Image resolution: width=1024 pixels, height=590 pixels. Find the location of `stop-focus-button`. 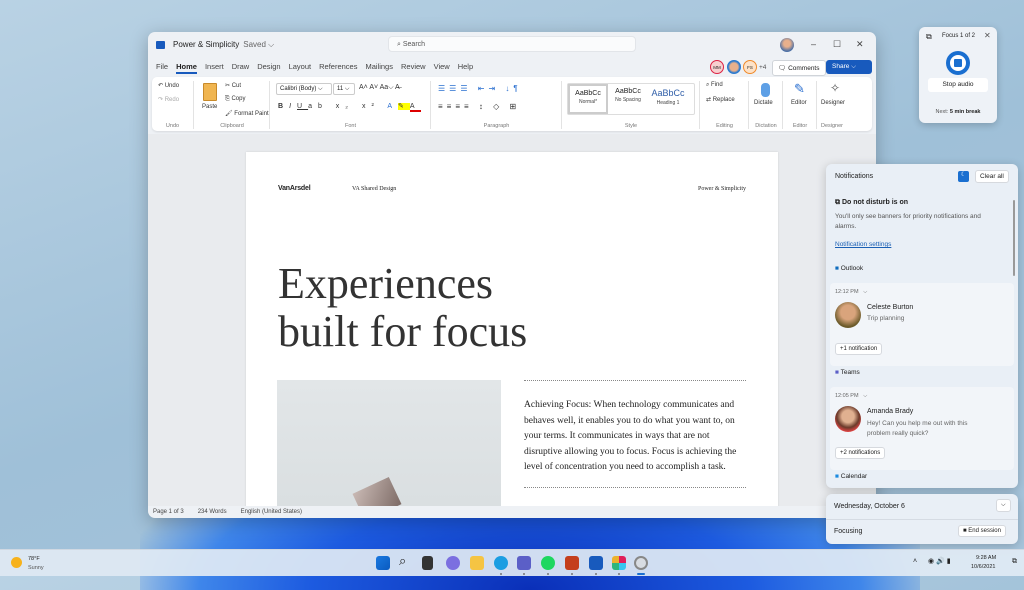

stop-focus-button is located at coordinates (958, 63).